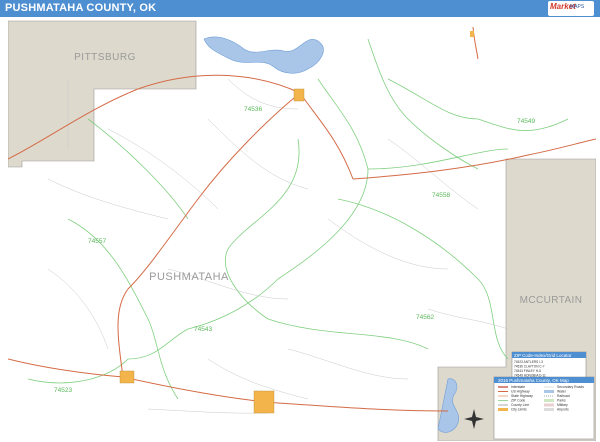  What do you see at coordinates (189, 277) in the screenshot?
I see `pushmataha-county-label: PUSHMATAHA` at bounding box center [189, 277].